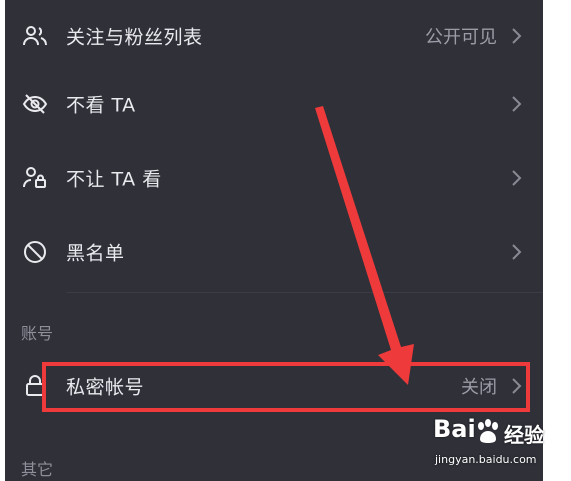  I want to click on jingyan-text: 经验, so click(524, 435).